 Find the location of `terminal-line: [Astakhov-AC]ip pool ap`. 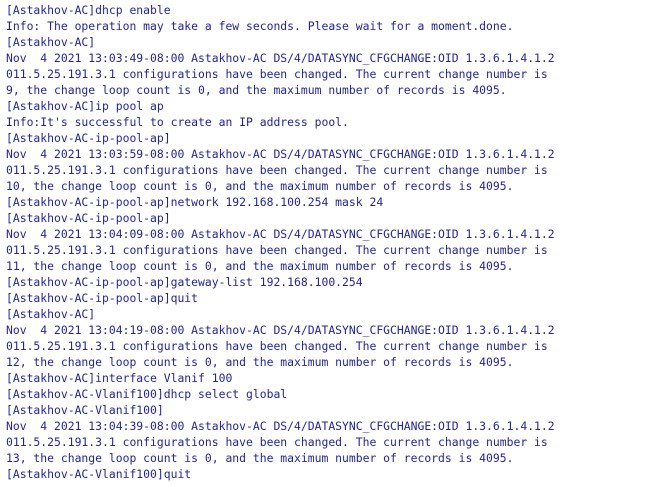

terminal-line: [Astakhov-AC]ip pool ap is located at coordinates (85, 106).